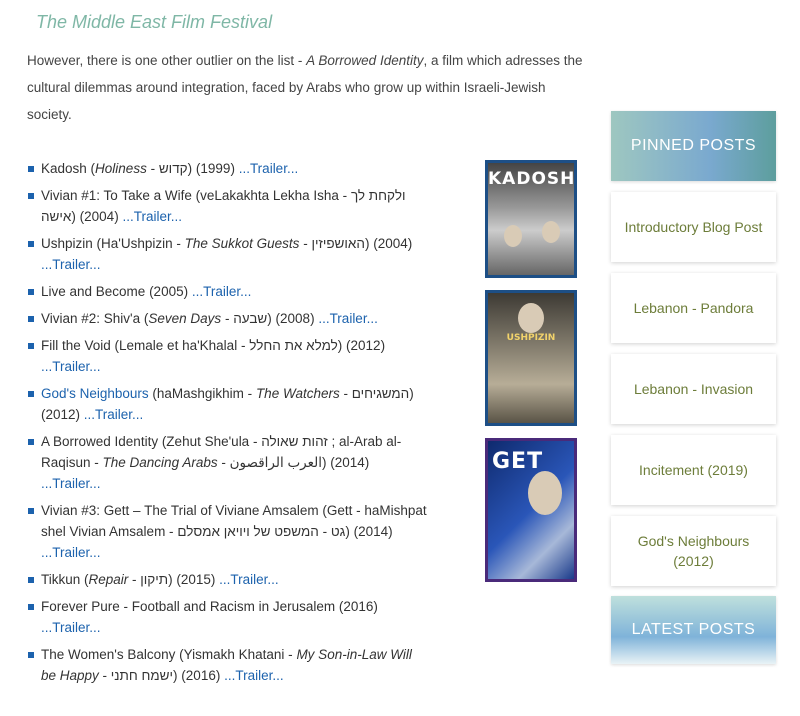 Image resolution: width=800 pixels, height=716 pixels. I want to click on pinned-post-lebanon-invasion: Lebanon - Invasion, so click(693, 389).